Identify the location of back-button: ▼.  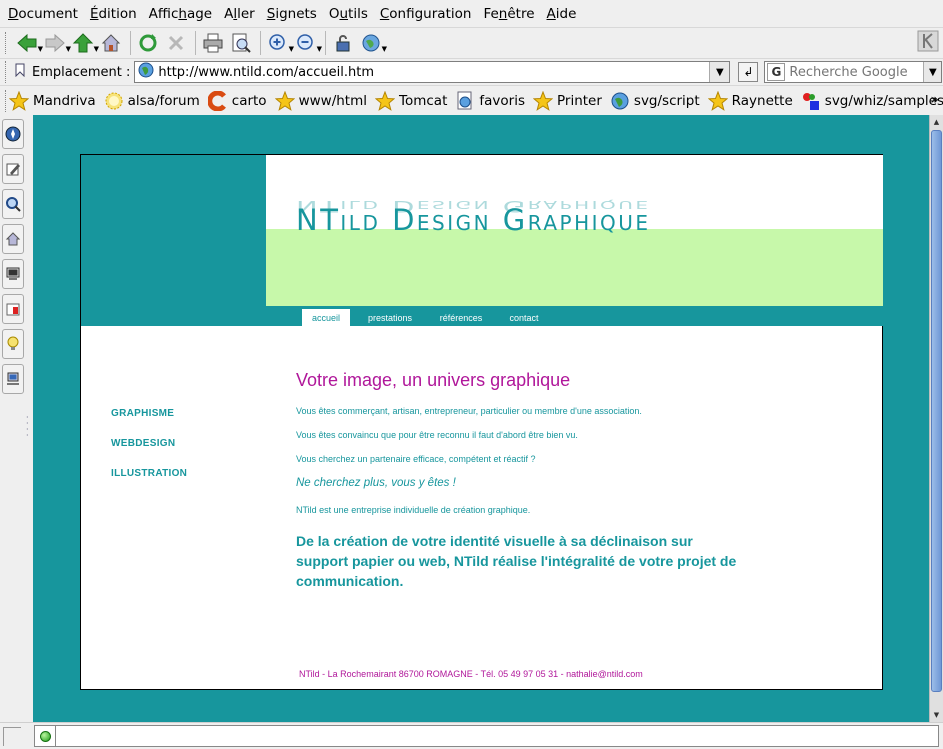
(28, 43).